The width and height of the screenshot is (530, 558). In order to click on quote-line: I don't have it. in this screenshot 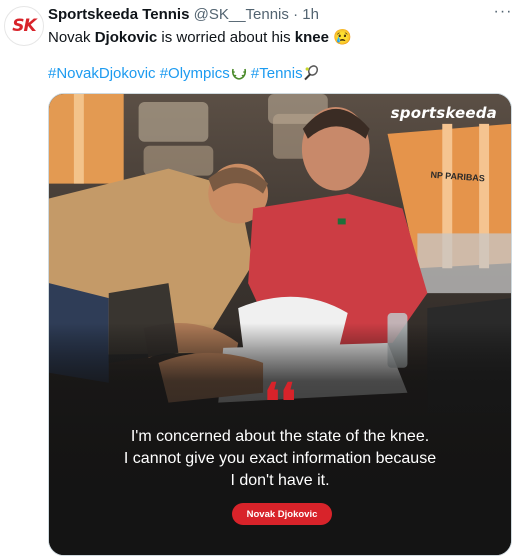, I will do `click(280, 480)`.